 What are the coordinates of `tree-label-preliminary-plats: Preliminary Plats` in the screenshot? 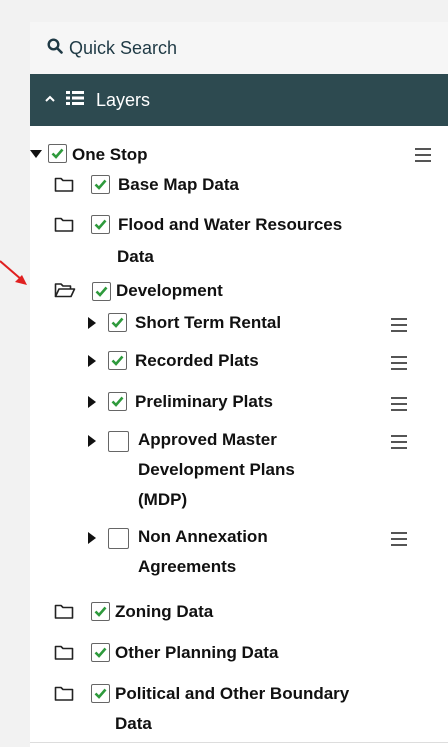 It's located at (204, 401).